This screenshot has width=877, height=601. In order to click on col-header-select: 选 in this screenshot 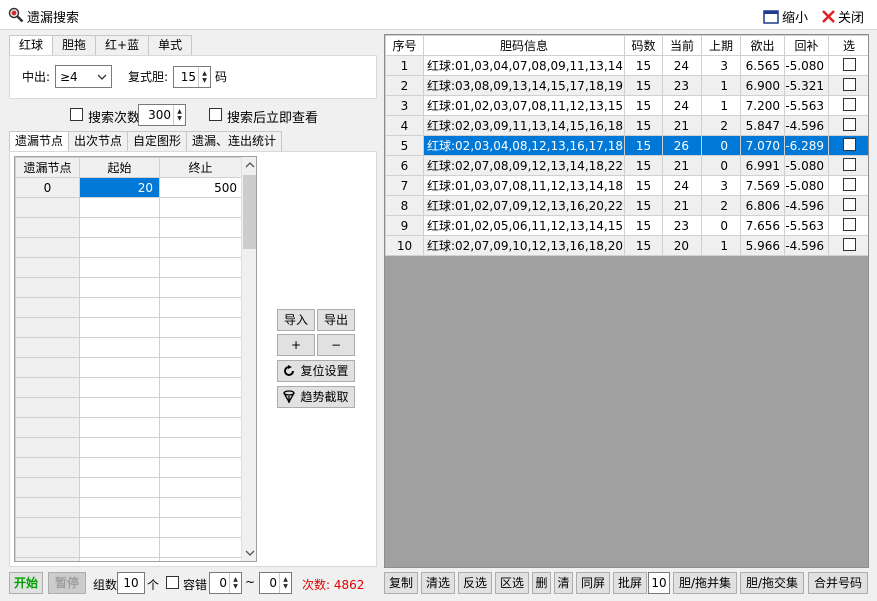, I will do `click(848, 45)`.